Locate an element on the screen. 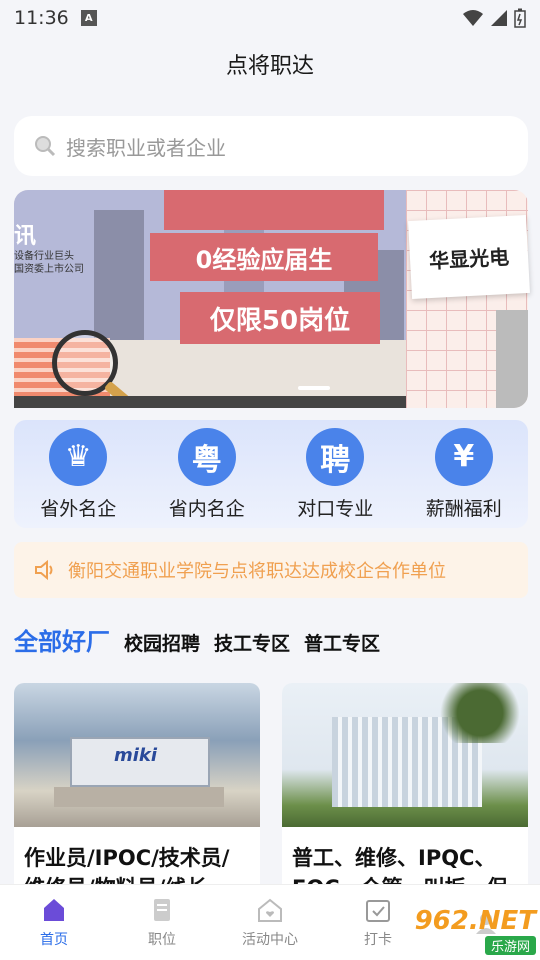  pin-icon: 聘 is located at coordinates (335, 456).